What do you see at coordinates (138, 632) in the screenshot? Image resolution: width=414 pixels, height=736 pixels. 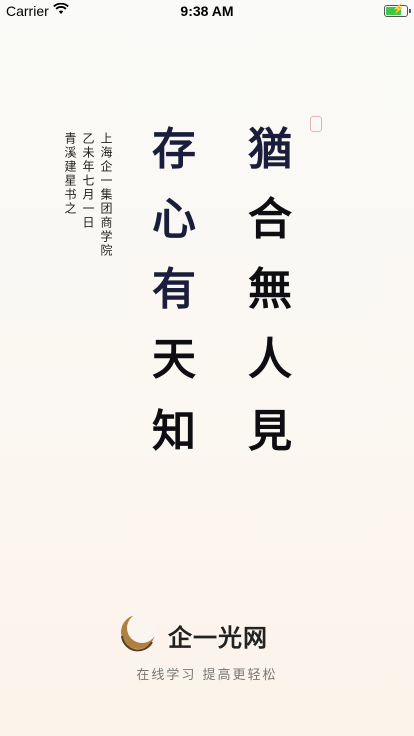 I see `crescent-logo-icon` at bounding box center [138, 632].